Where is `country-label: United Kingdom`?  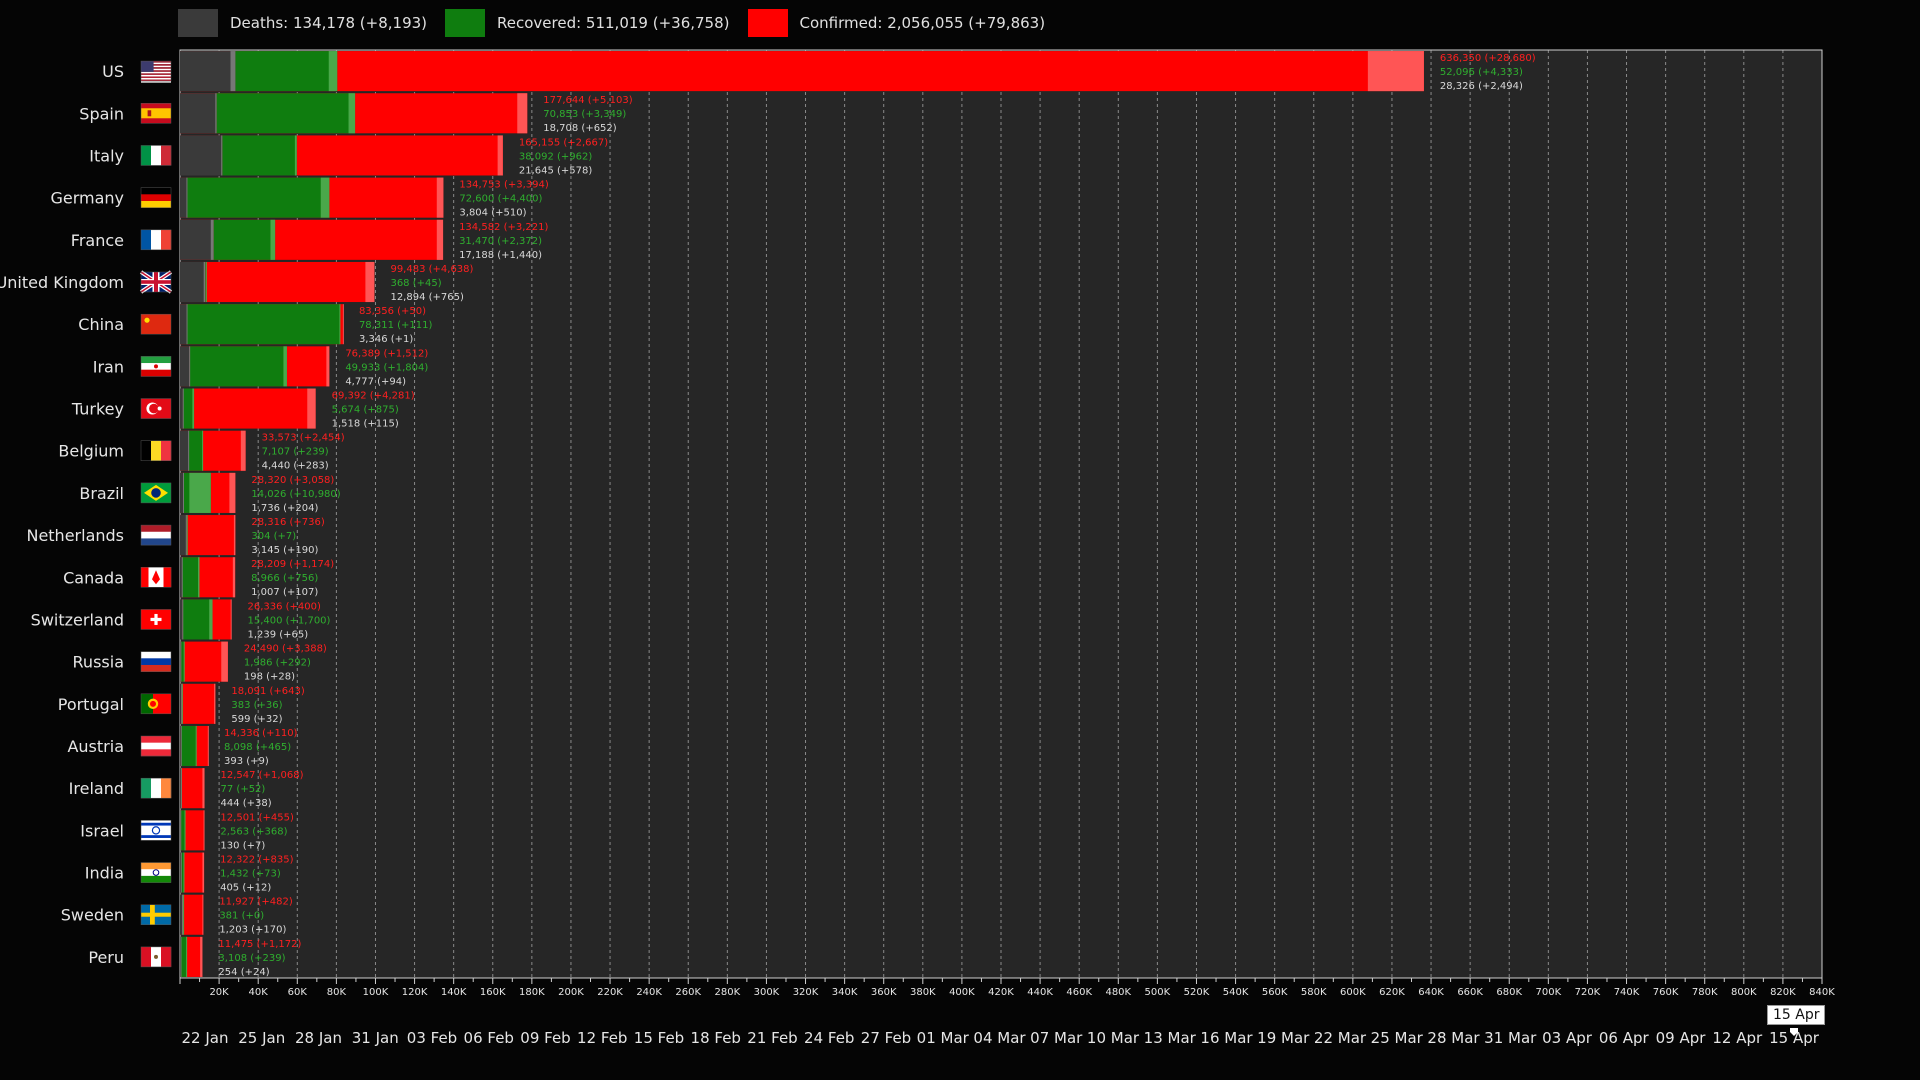 country-label: United Kingdom is located at coordinates (62, 282).